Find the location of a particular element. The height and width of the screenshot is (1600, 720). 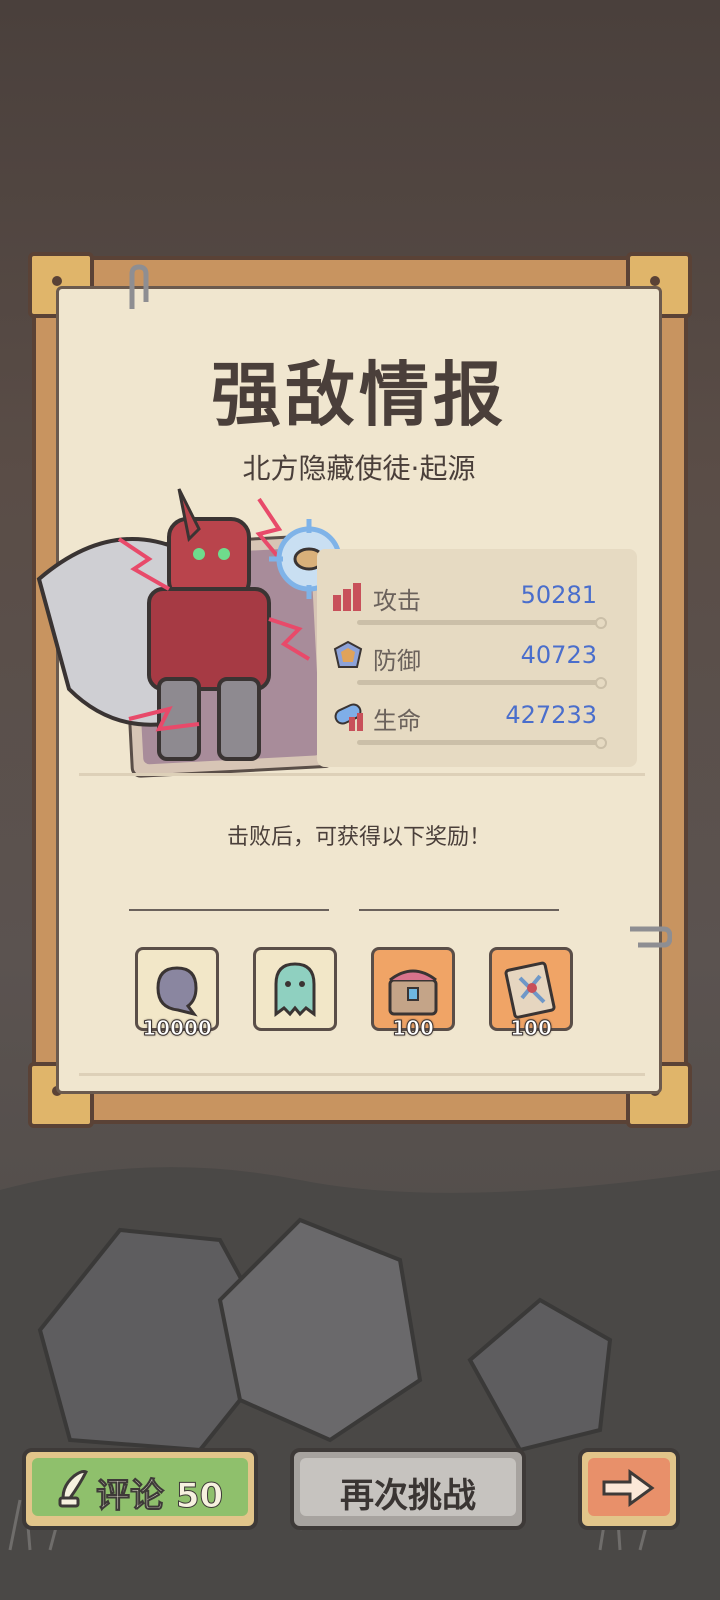

stat-value: 427233 is located at coordinates (551, 715).